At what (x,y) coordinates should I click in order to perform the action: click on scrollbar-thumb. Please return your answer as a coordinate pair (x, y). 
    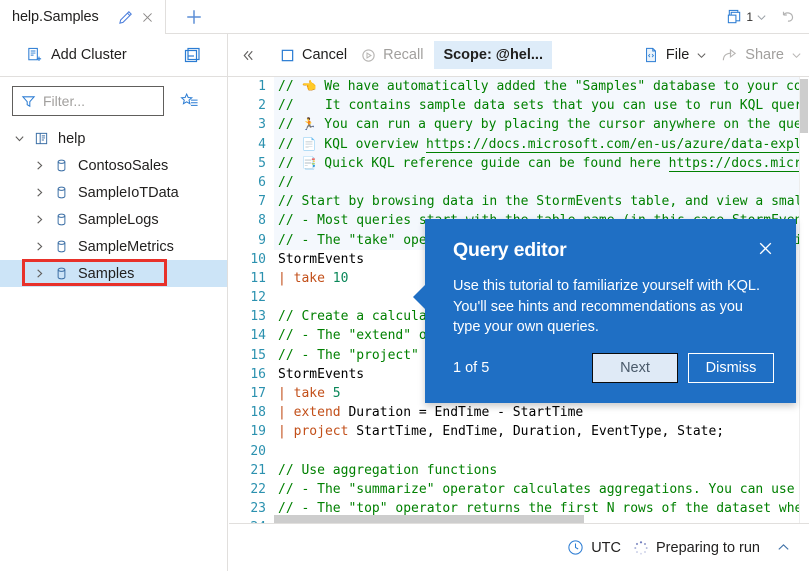
    Looking at the image, I should click on (804, 106).